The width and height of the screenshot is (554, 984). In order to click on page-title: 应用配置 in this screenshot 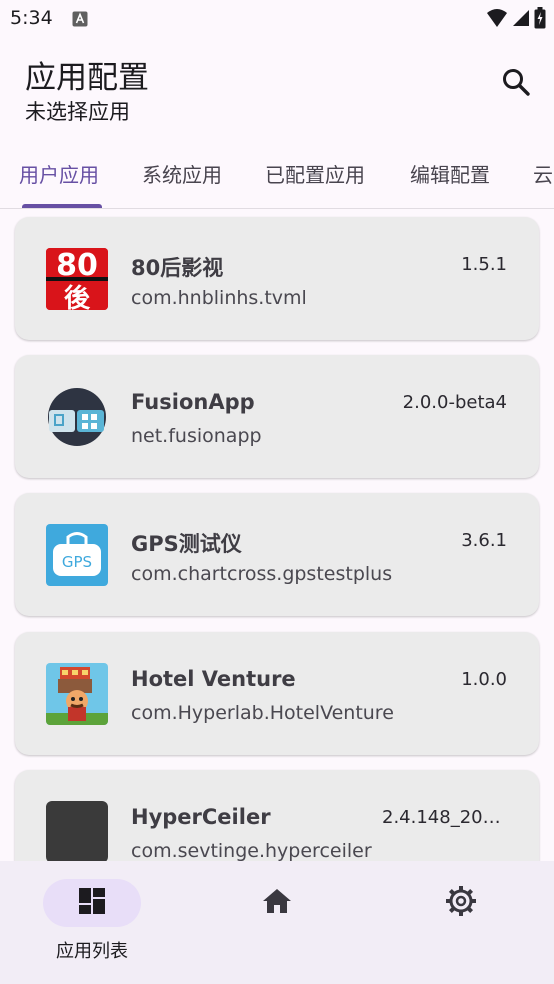, I will do `click(87, 78)`.